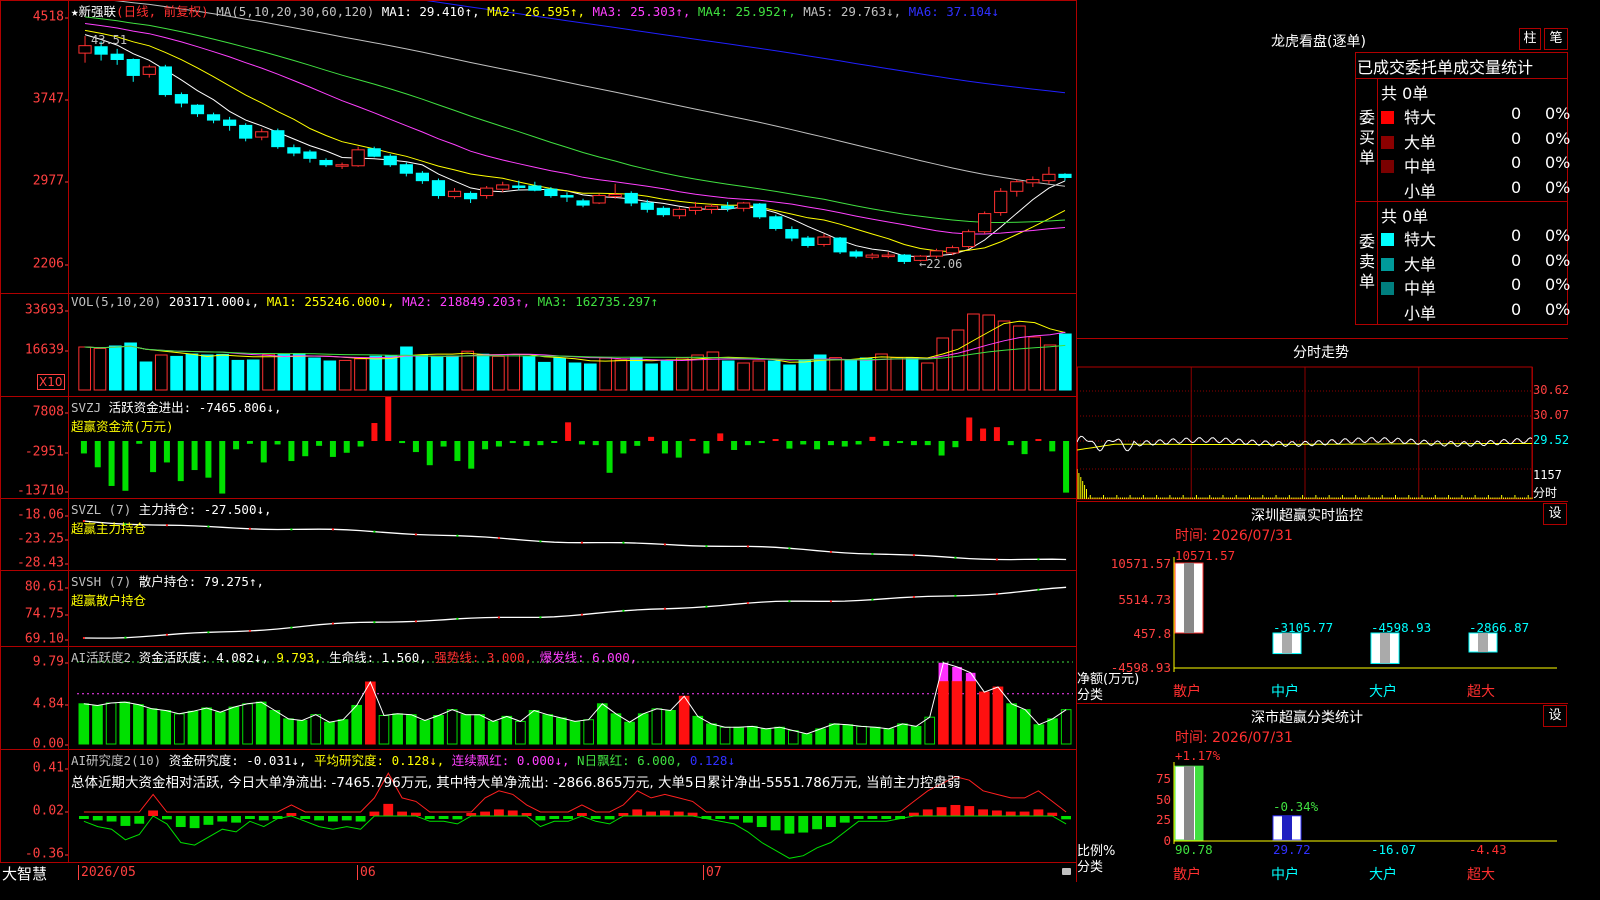  I want to click on star-icon: ★, so click(75, 11).